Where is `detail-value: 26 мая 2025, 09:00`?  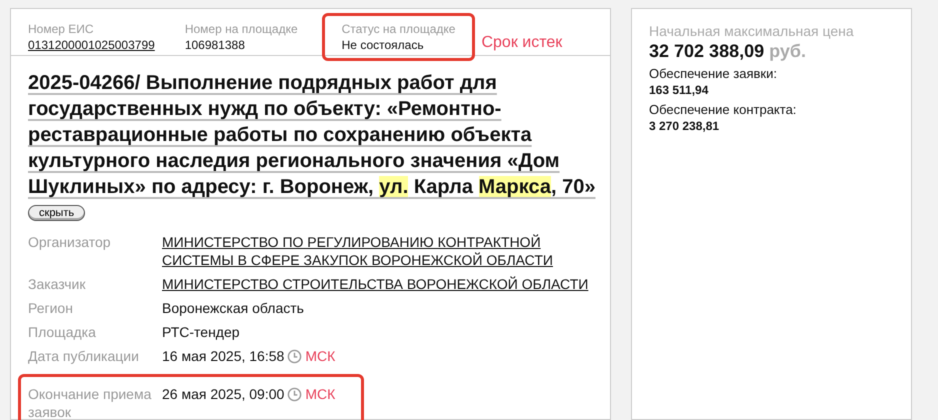
detail-value: 26 мая 2025, 09:00 is located at coordinates (223, 394).